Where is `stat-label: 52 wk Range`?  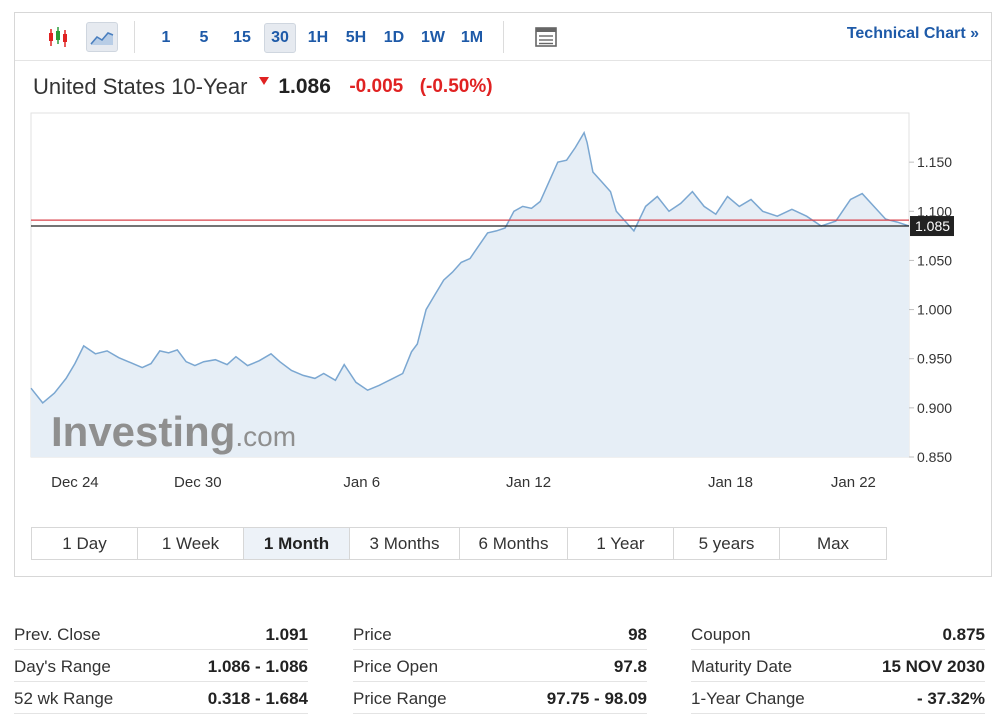 stat-label: 52 wk Range is located at coordinates (64, 698).